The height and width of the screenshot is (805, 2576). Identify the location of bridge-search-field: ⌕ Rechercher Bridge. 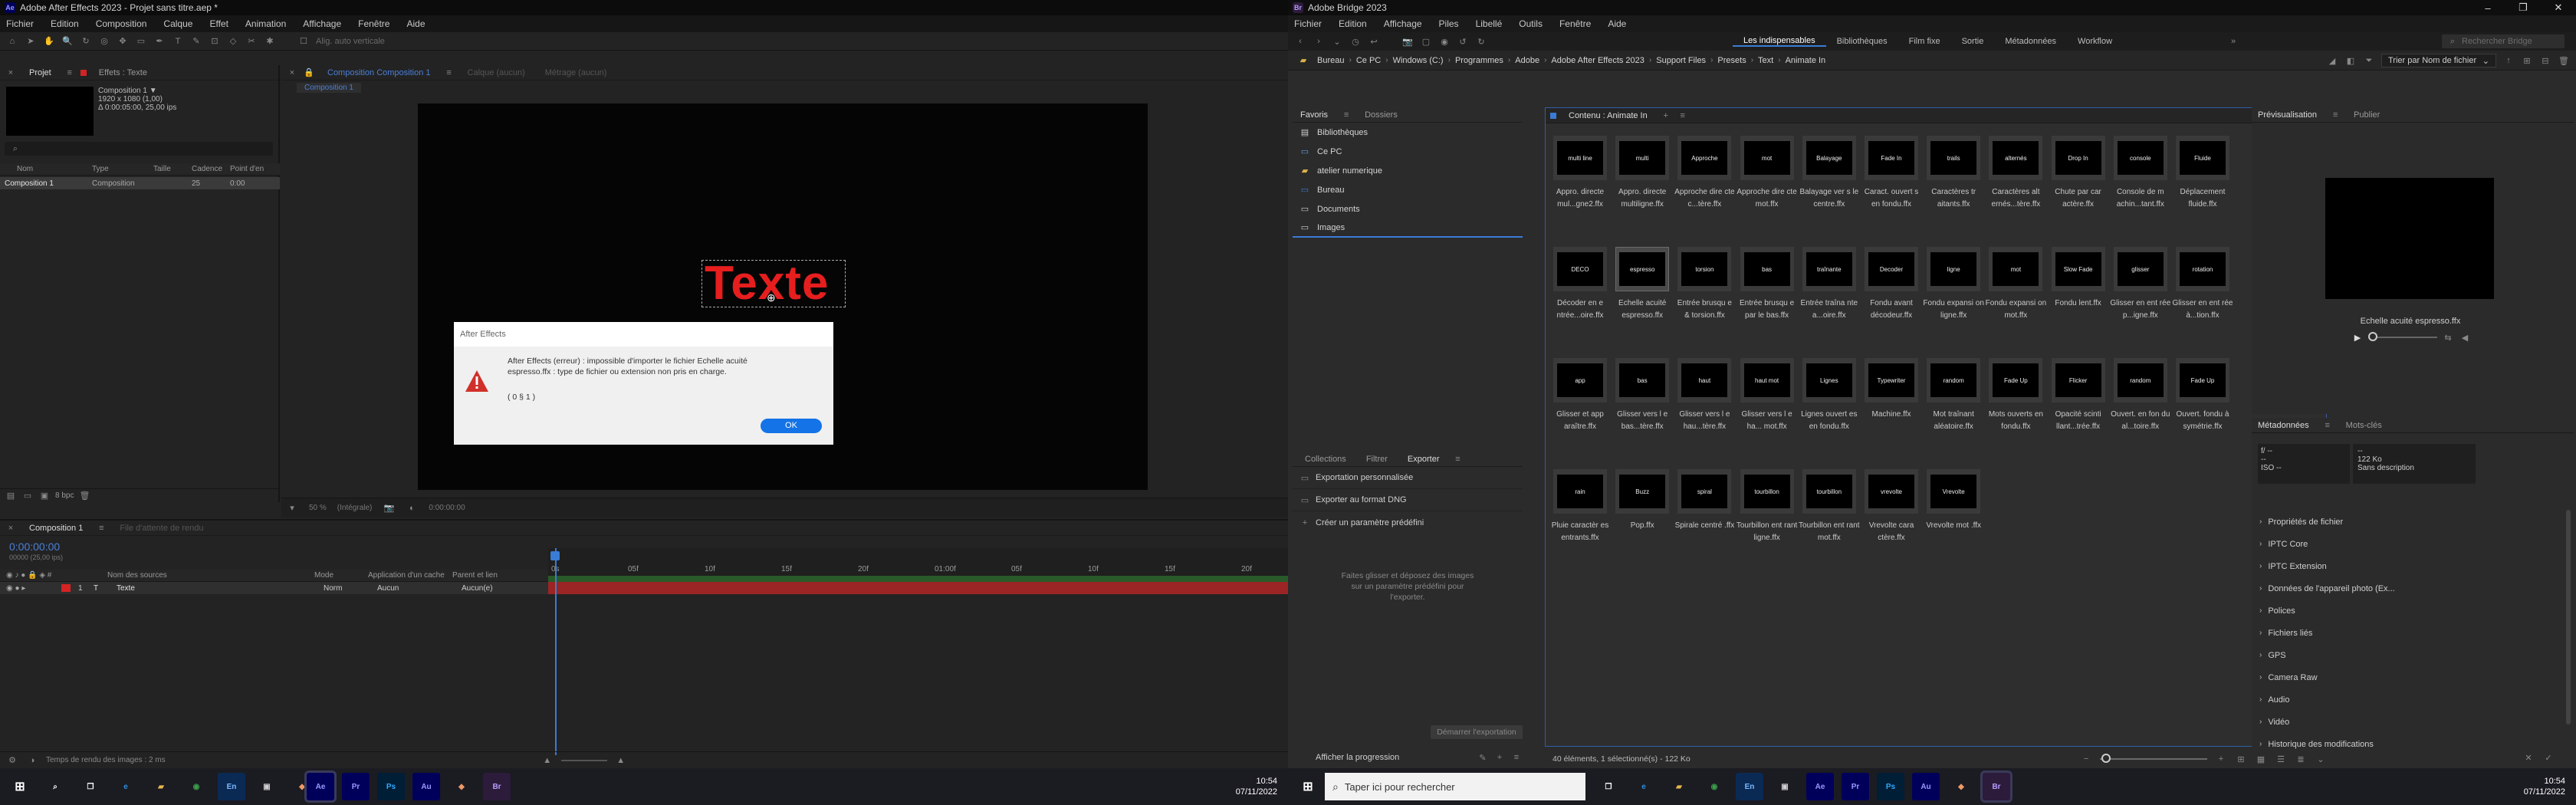
(2503, 41).